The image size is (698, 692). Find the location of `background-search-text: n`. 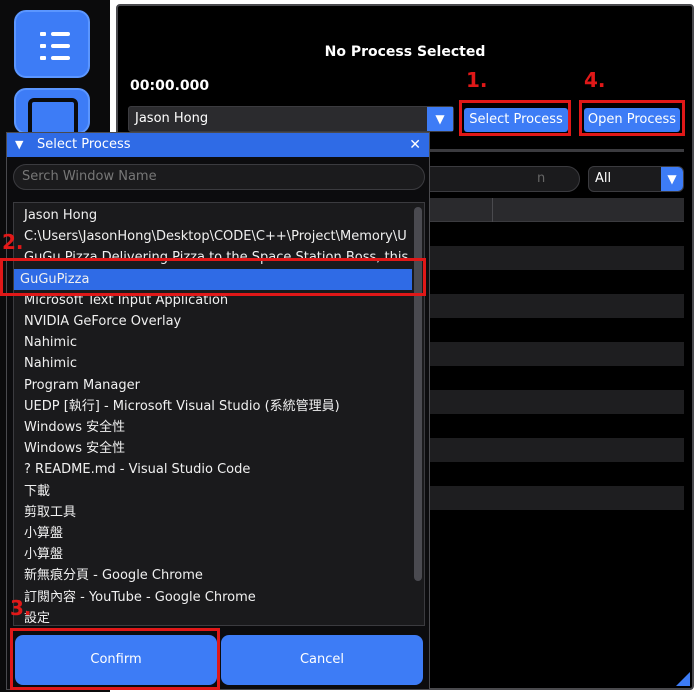

background-search-text: n is located at coordinates (541, 178).